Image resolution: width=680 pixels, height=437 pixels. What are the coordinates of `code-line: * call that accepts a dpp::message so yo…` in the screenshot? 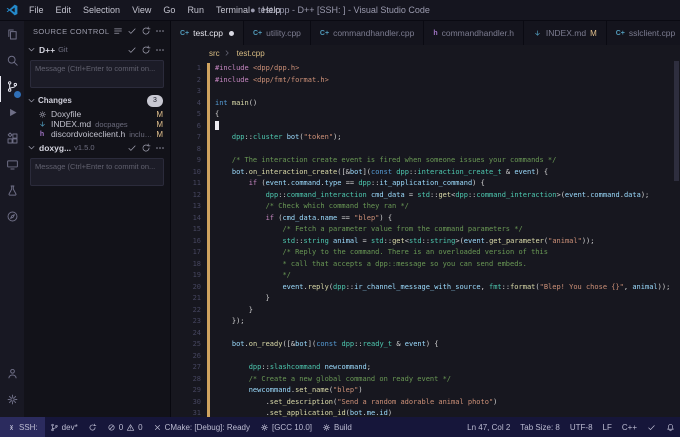 It's located at (447, 265).